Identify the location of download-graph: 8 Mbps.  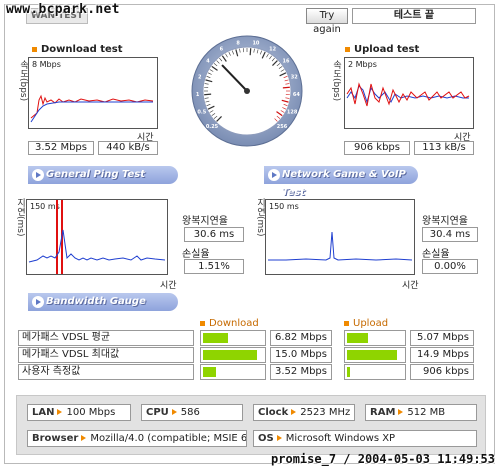
(93, 93).